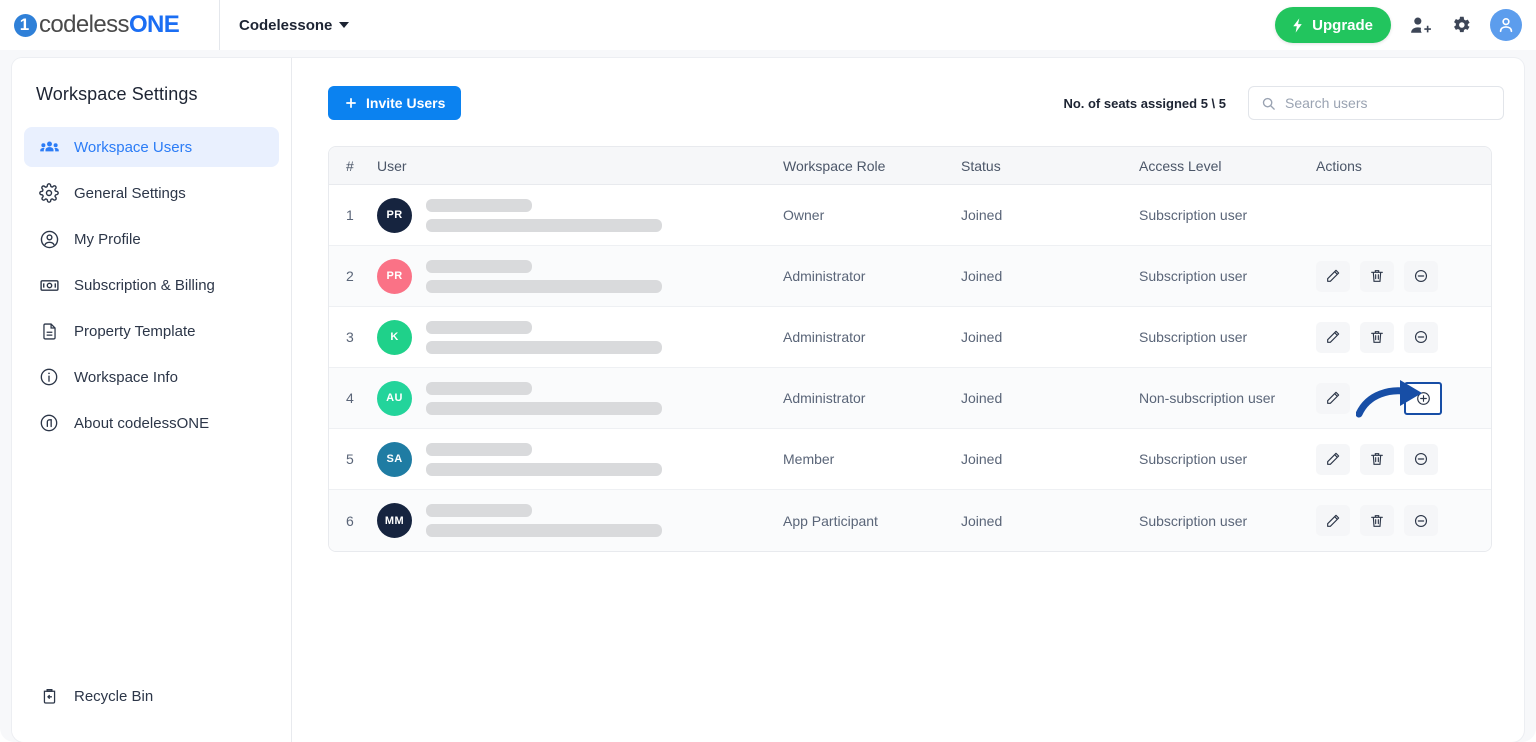 This screenshot has height=742, width=1536. What do you see at coordinates (350, 398) in the screenshot?
I see `row-index: 4` at bounding box center [350, 398].